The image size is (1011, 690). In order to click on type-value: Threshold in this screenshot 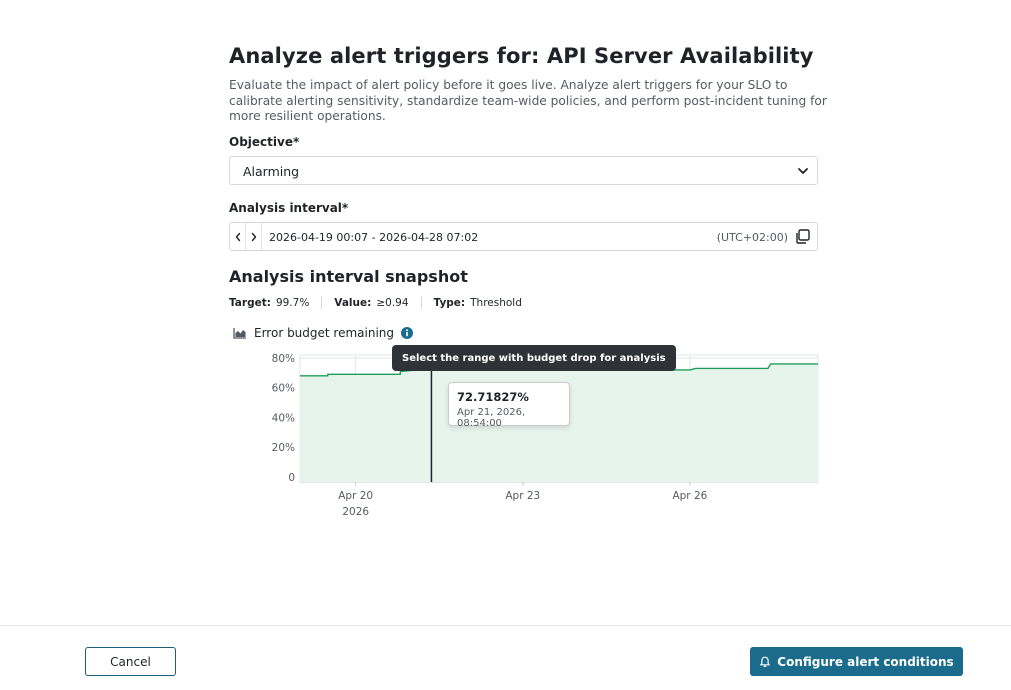, I will do `click(496, 302)`.